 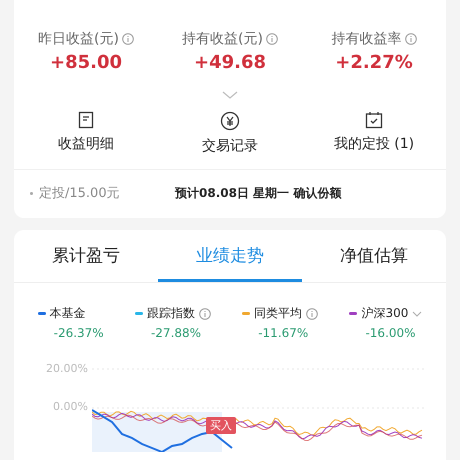 I want to click on action-label: 我的定投 (1), so click(x=374, y=144).